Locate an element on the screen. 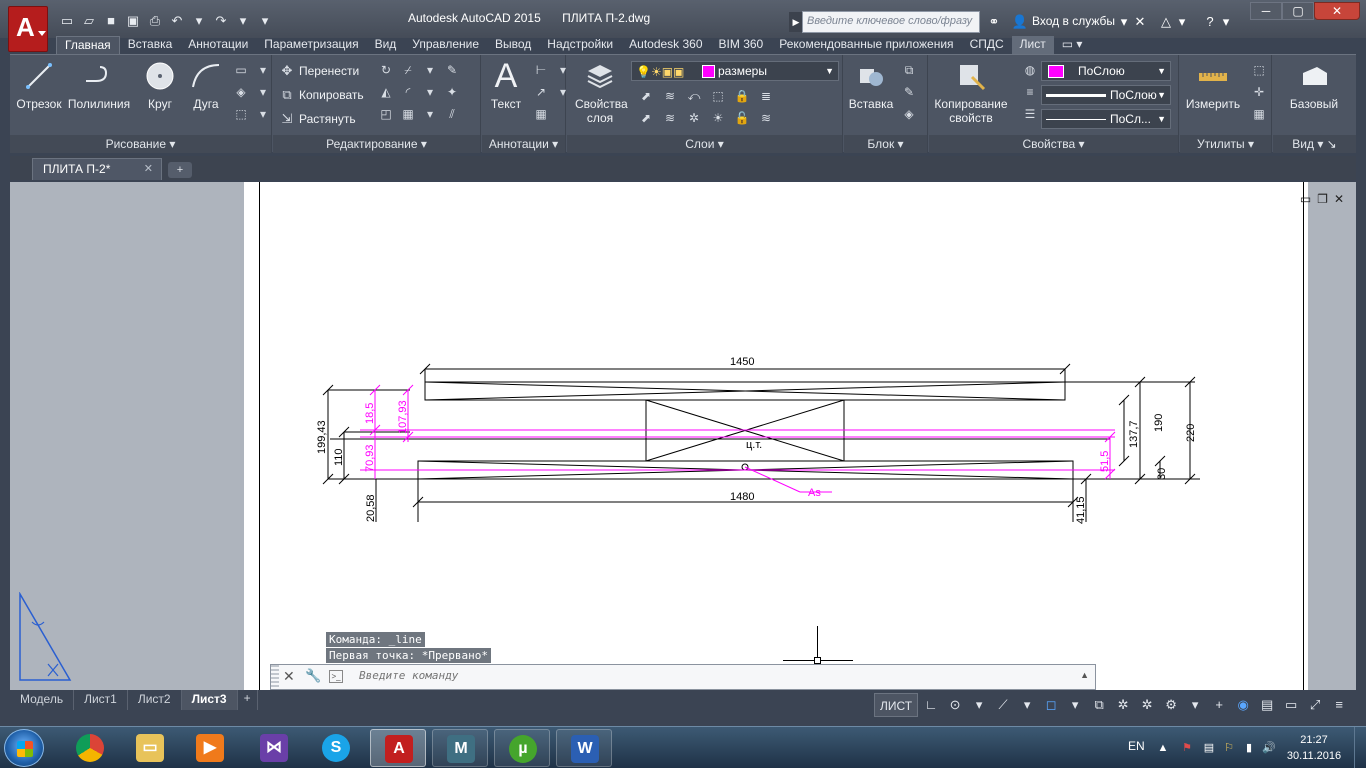 The height and width of the screenshot is (768, 1366). tab-insert: Вставка is located at coordinates (150, 45).